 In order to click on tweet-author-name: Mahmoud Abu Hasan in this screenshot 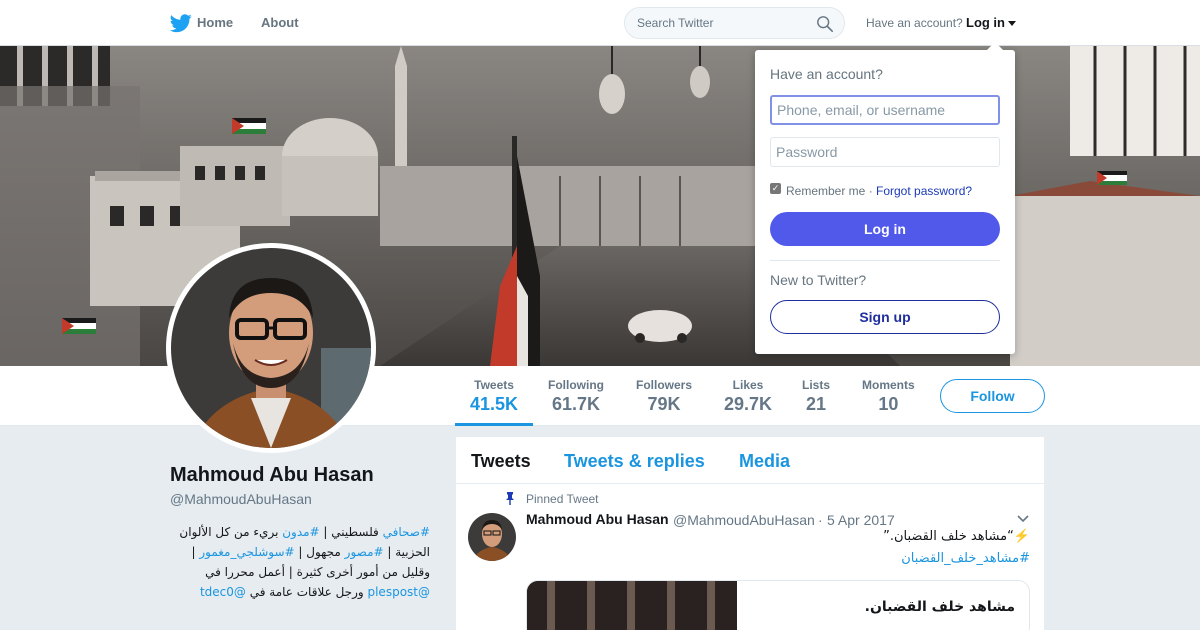, I will do `click(597, 519)`.